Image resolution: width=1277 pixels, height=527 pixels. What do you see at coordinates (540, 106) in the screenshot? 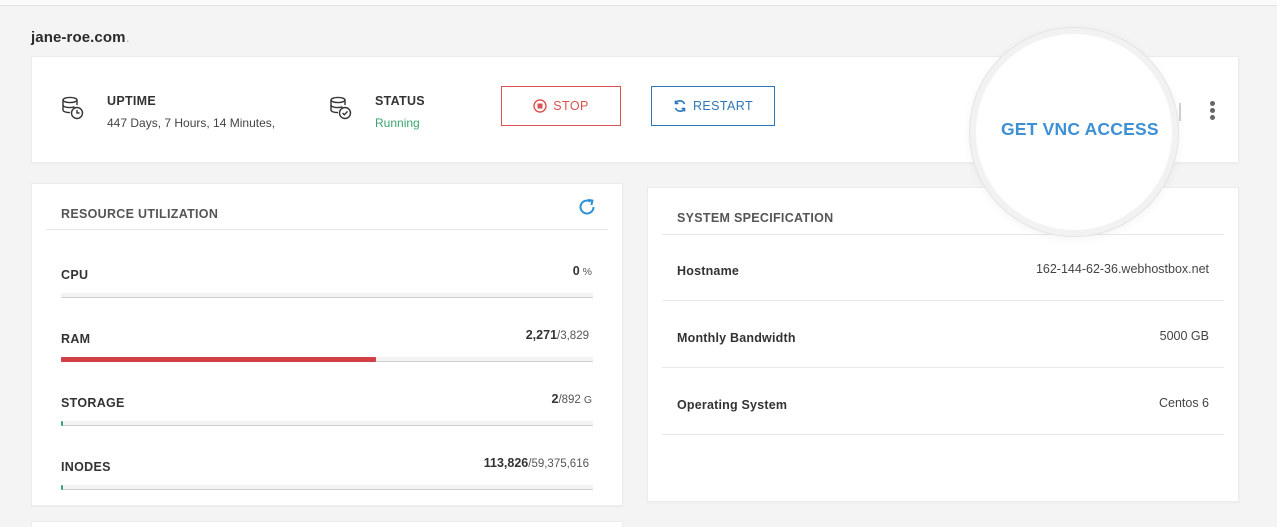
I see `stop-icon` at bounding box center [540, 106].